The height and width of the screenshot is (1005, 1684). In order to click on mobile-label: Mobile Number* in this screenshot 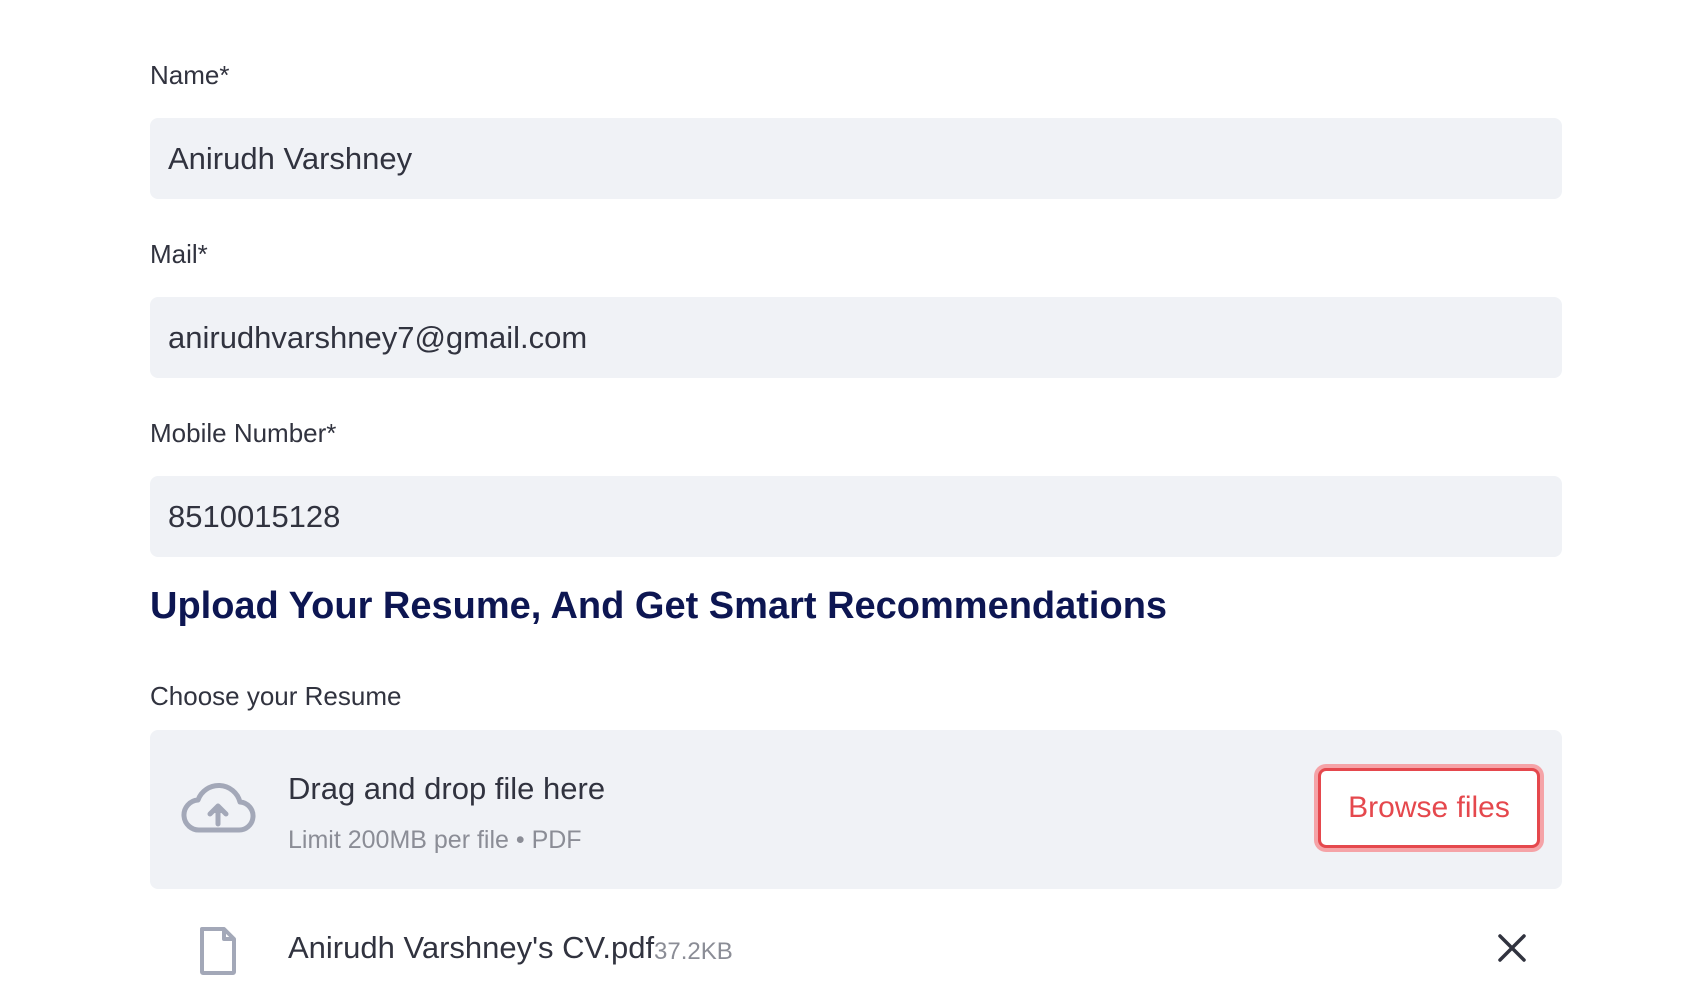, I will do `click(243, 433)`.